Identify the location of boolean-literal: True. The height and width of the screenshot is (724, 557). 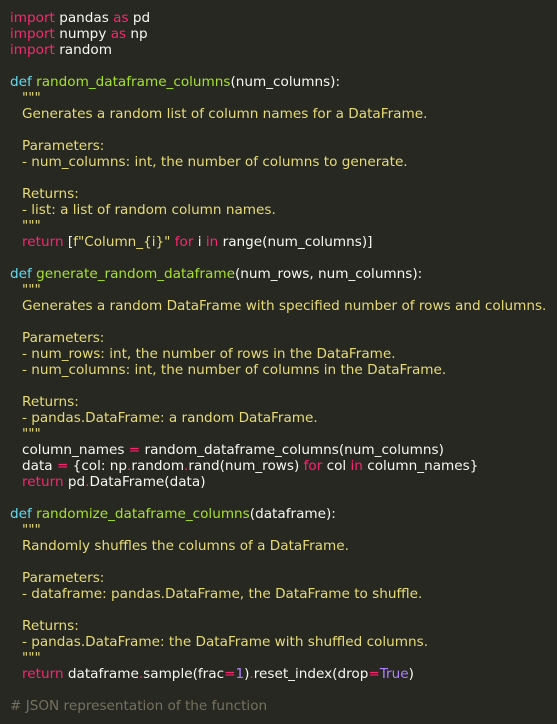
(394, 674).